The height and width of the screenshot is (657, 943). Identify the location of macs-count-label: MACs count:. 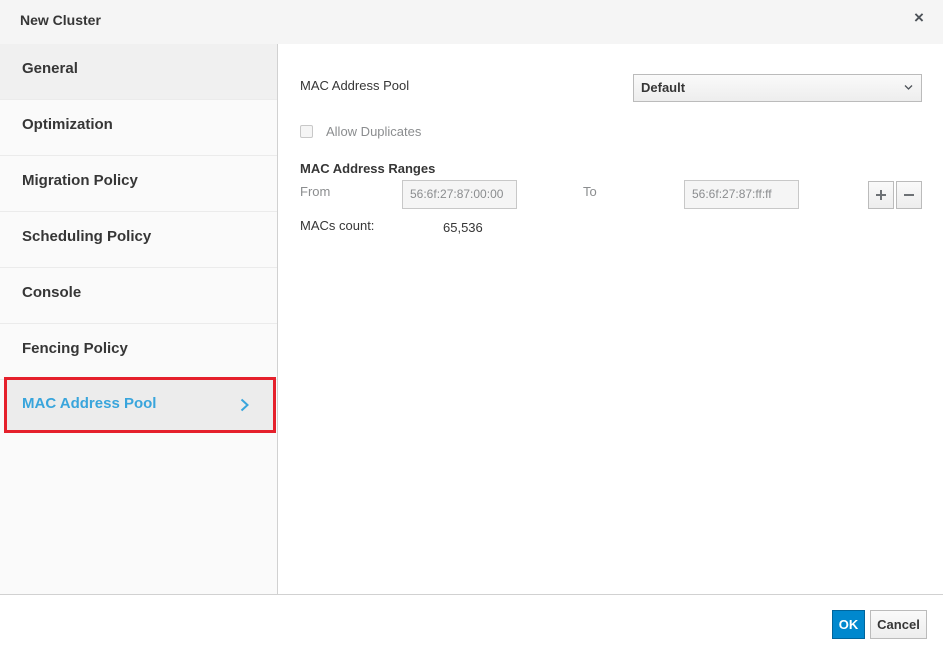
(337, 225).